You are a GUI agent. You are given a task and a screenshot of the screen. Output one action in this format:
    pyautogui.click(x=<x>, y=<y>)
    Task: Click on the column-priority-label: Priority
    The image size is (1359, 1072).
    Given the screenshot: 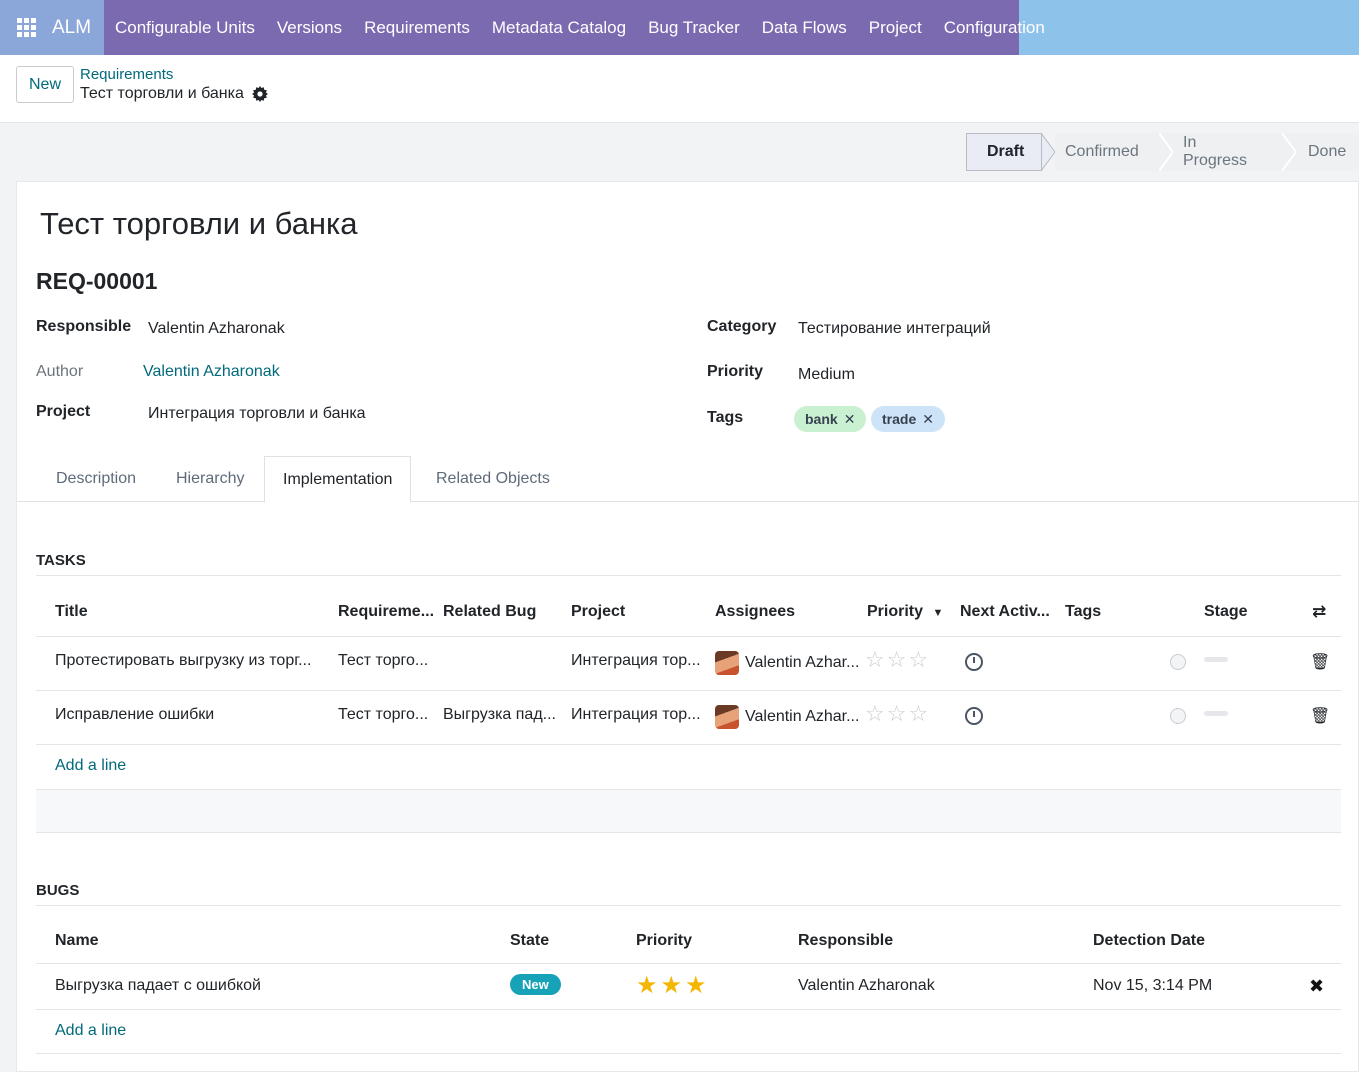 What is the action you would take?
    pyautogui.click(x=895, y=611)
    